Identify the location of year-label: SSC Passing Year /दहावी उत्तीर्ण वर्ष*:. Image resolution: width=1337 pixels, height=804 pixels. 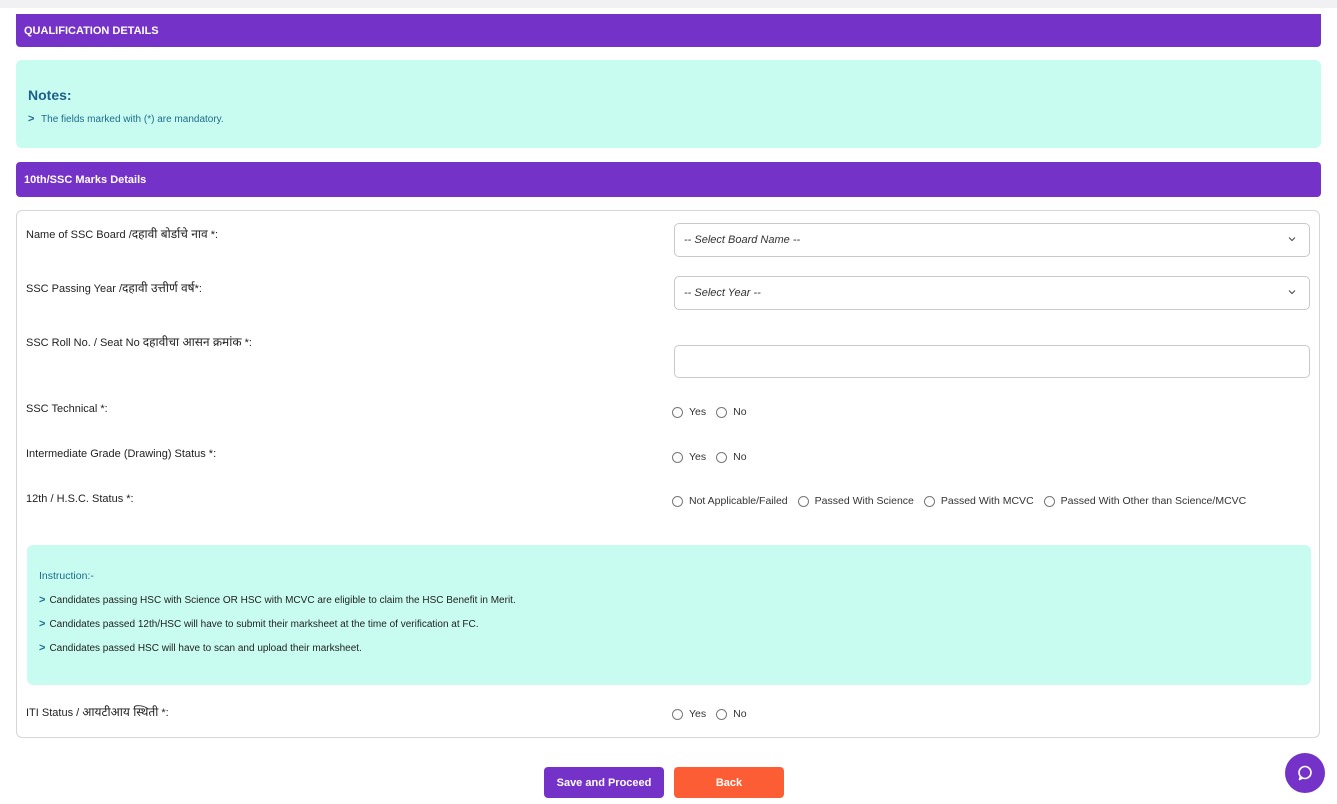
(114, 287).